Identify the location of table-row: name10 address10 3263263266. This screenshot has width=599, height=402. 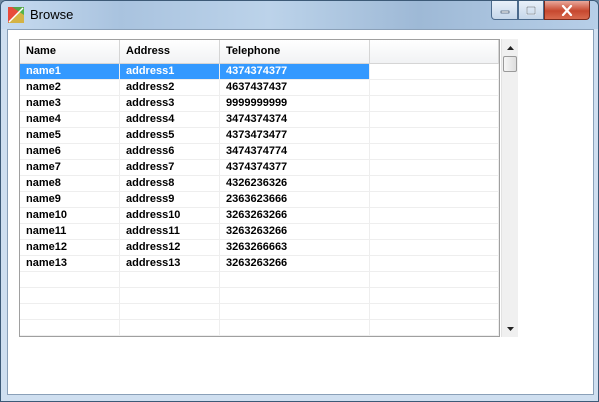
(259, 216).